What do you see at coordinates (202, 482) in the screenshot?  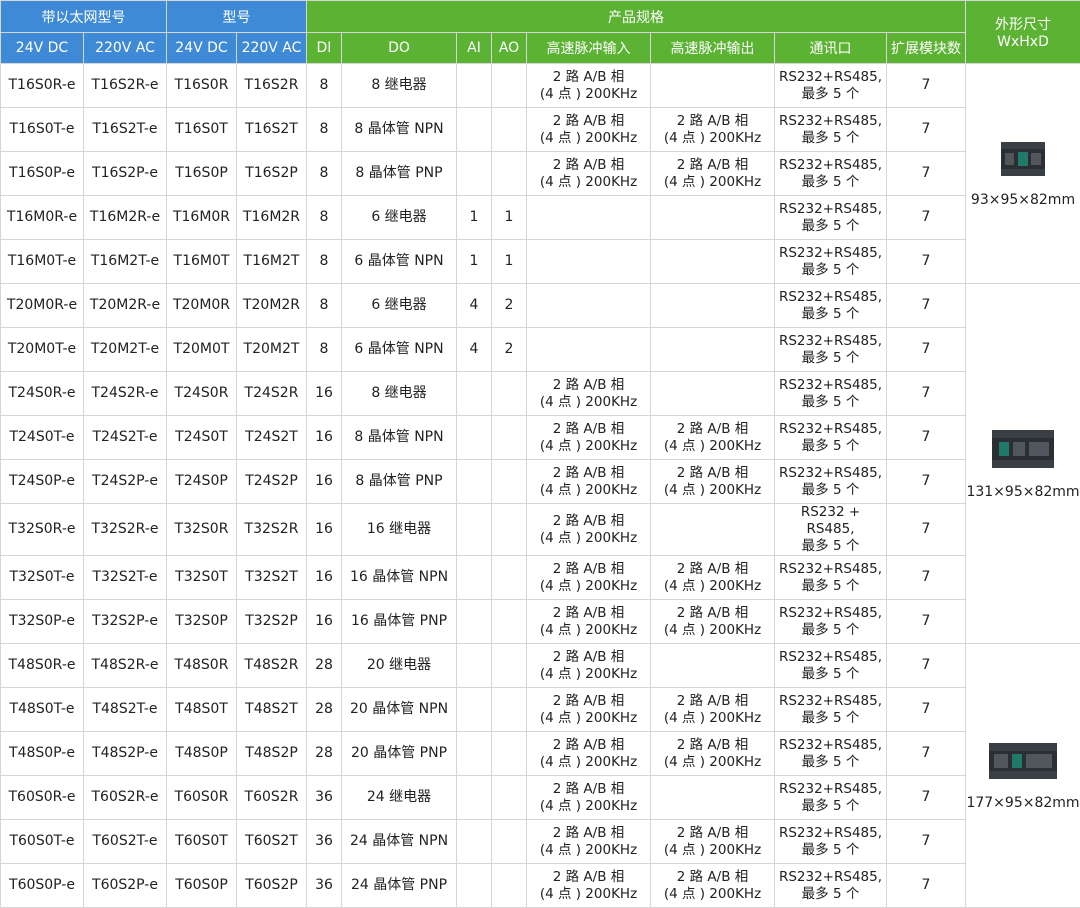 I see `cell-model-24v: T24S0P` at bounding box center [202, 482].